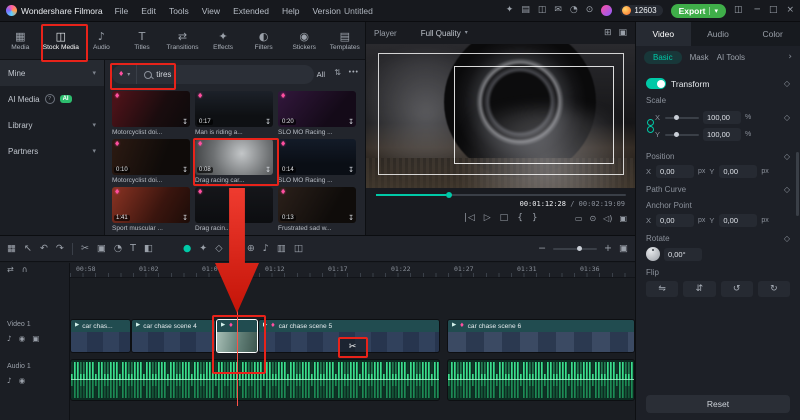  I want to click on tab-filters: ◐ Filters, so click(263, 40).